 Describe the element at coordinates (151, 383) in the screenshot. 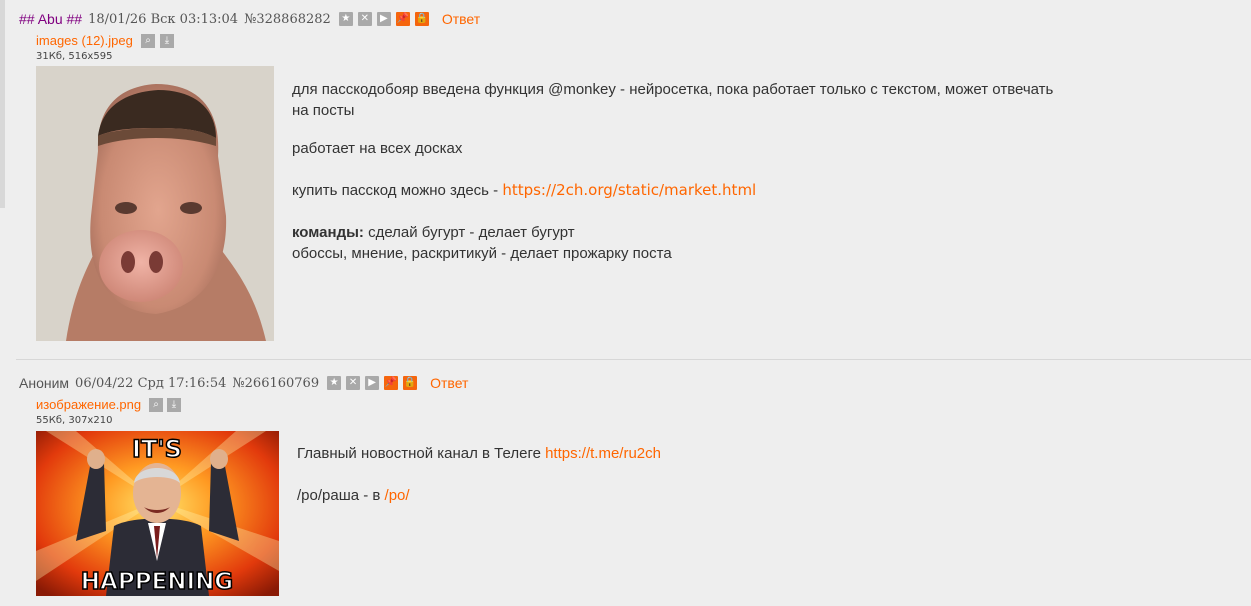

I see `post-date: 06/04/22 Срд 17:16:54` at that location.